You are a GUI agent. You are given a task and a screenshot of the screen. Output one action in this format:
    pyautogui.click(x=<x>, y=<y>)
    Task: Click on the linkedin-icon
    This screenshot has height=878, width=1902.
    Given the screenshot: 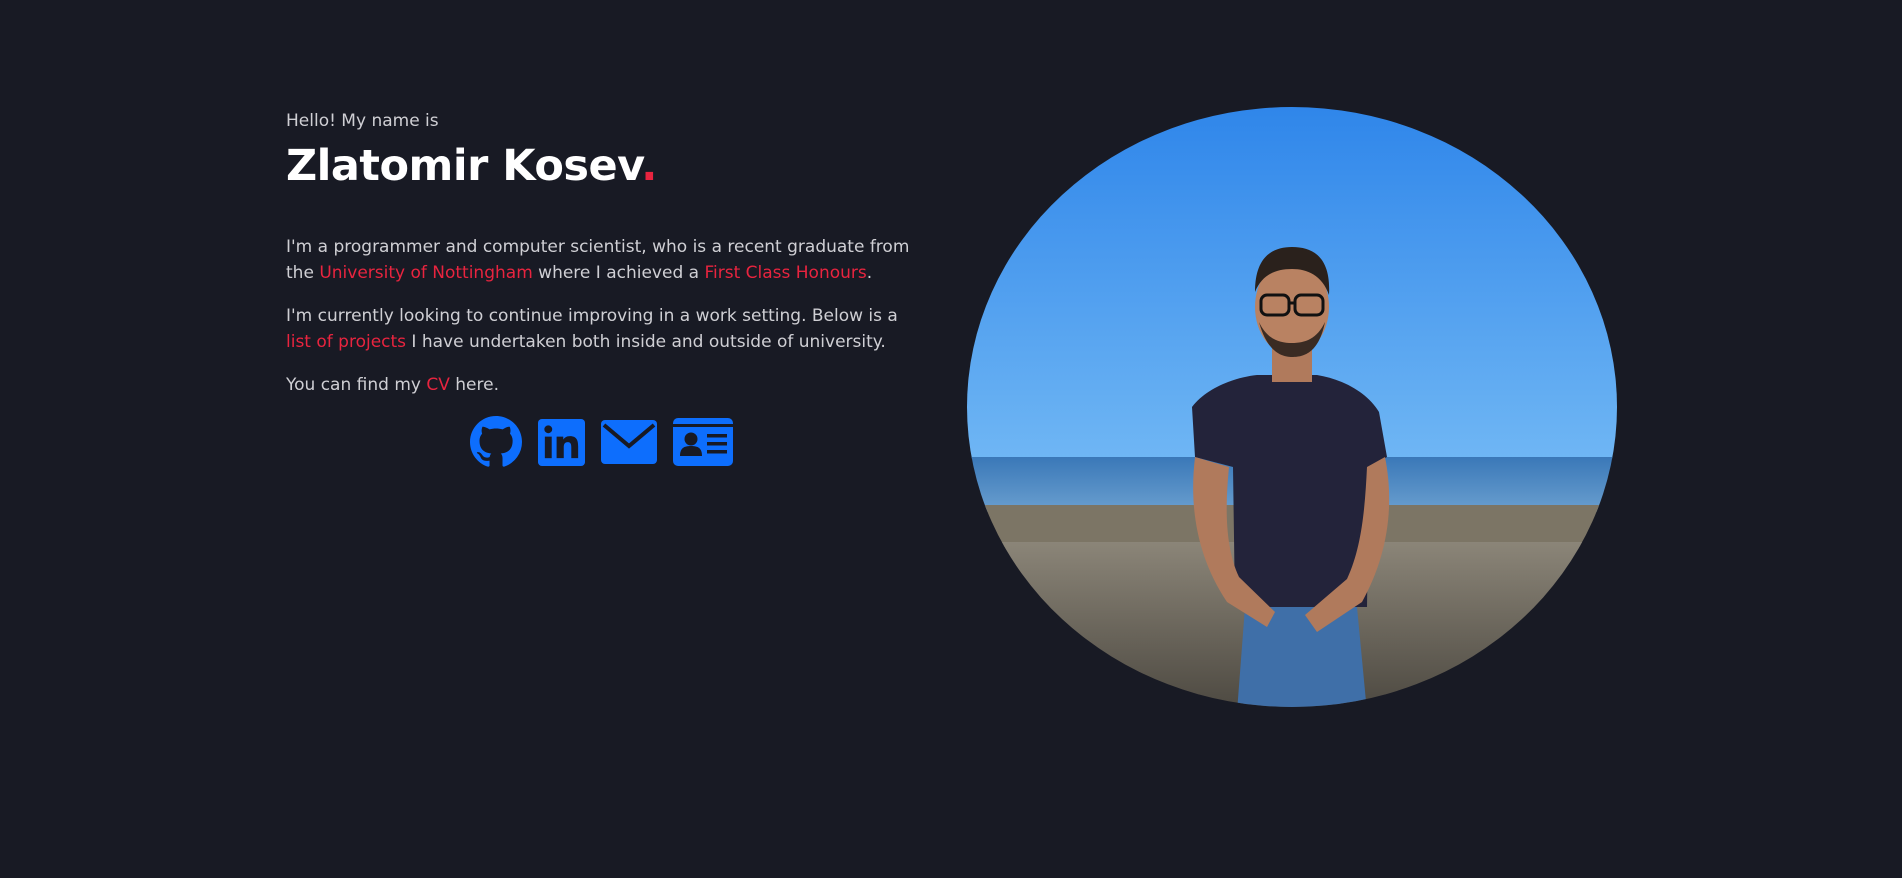 What is the action you would take?
    pyautogui.click(x=561, y=442)
    